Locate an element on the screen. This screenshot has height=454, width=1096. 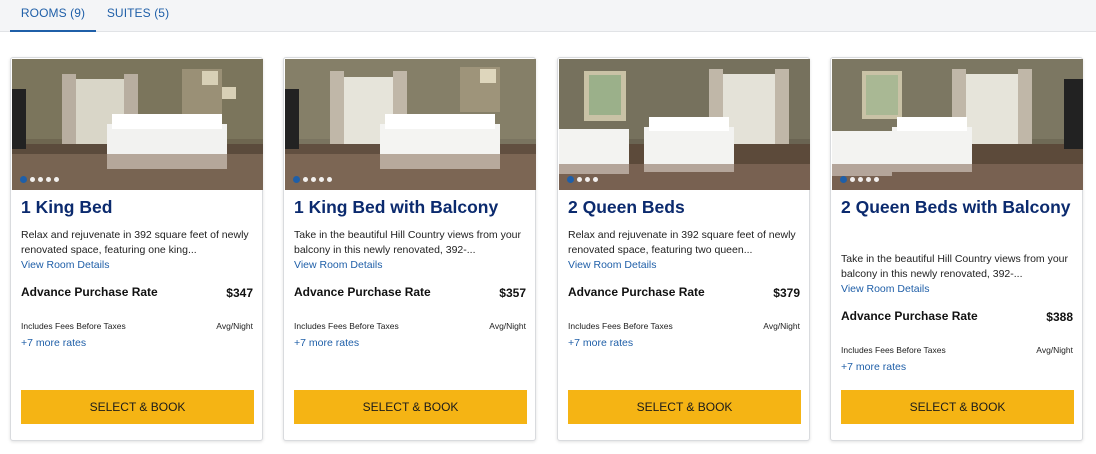
room-type-tabs: ROOMS (9) SUITES (5) is located at coordinates (548, 16).